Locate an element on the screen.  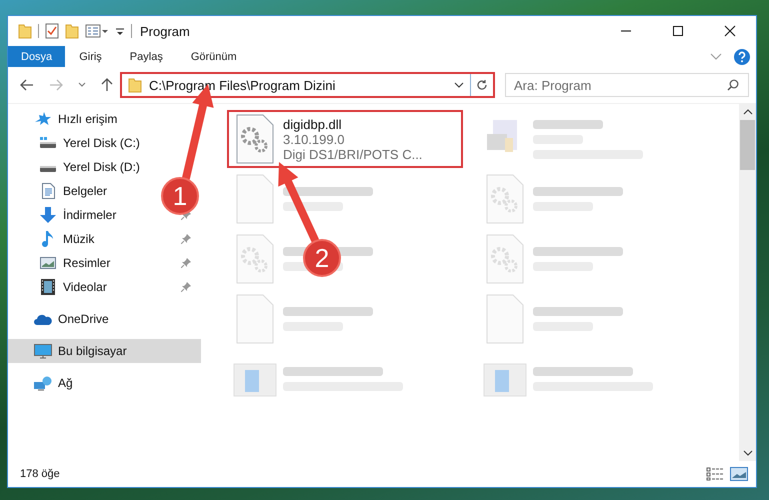
sidebar-item: OneDrive is located at coordinates (61, 319).